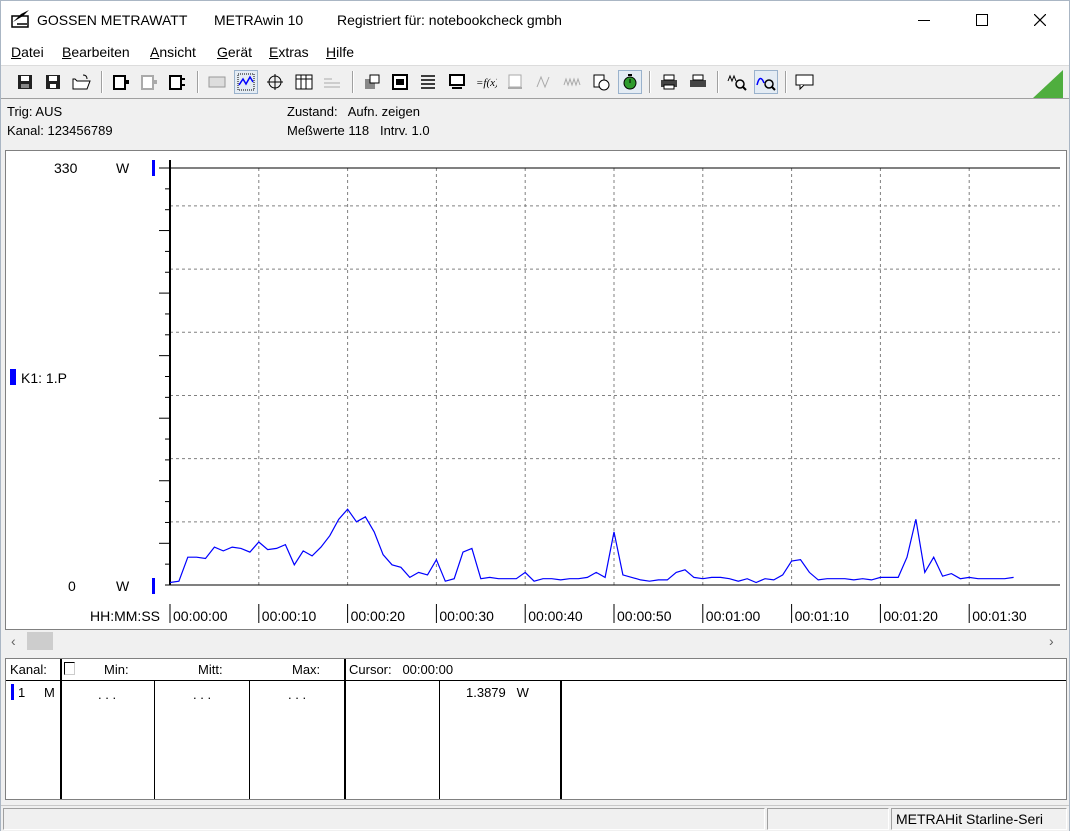 This screenshot has height=831, width=1070. What do you see at coordinates (123, 168) in the screenshot?
I see `y-max-unit: W` at bounding box center [123, 168].